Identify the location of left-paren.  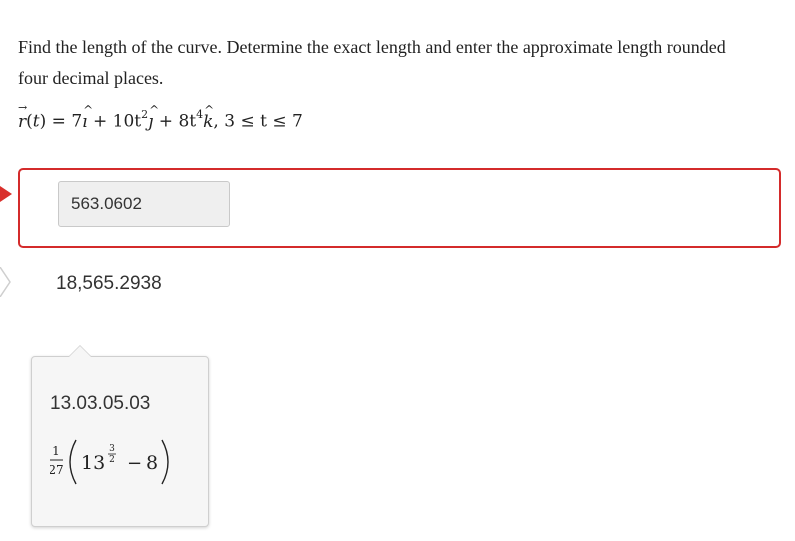
(73, 462).